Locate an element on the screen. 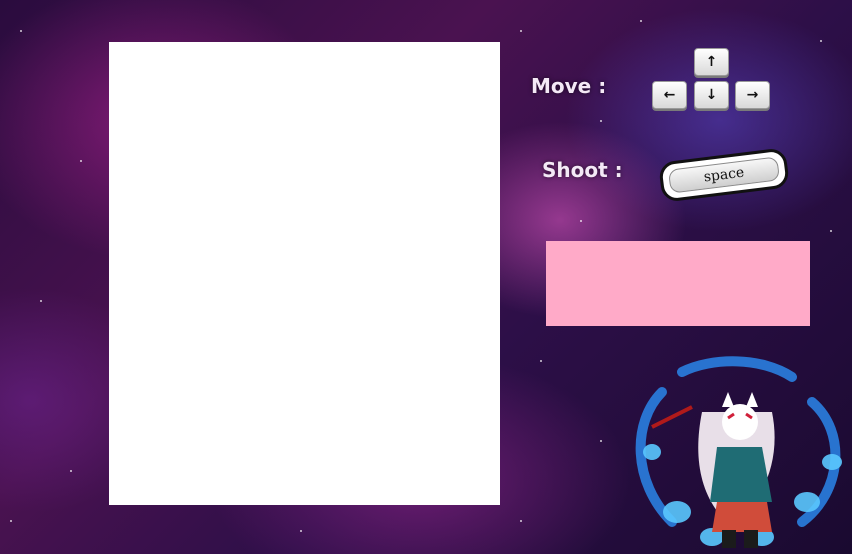  shoot-label: Shoot : is located at coordinates (582, 170).